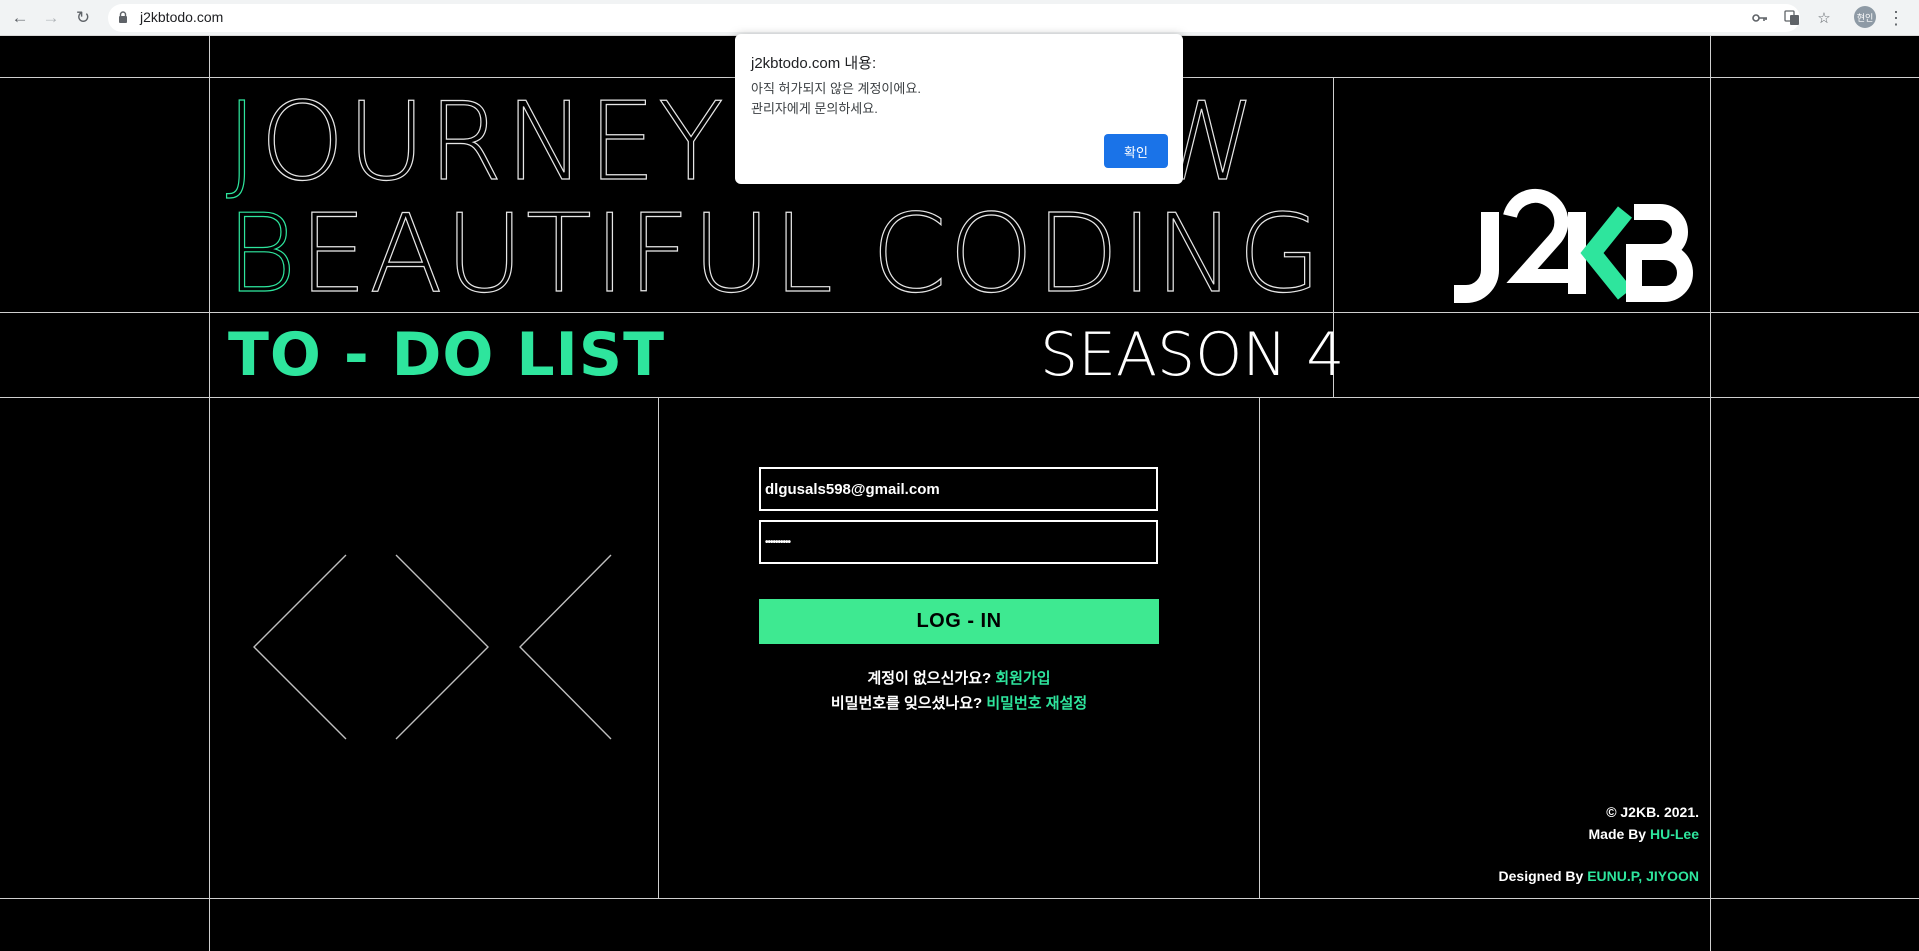 This screenshot has height=951, width=1919. Describe the element at coordinates (958, 542) in the screenshot. I see `password-field: ••••••••••` at that location.